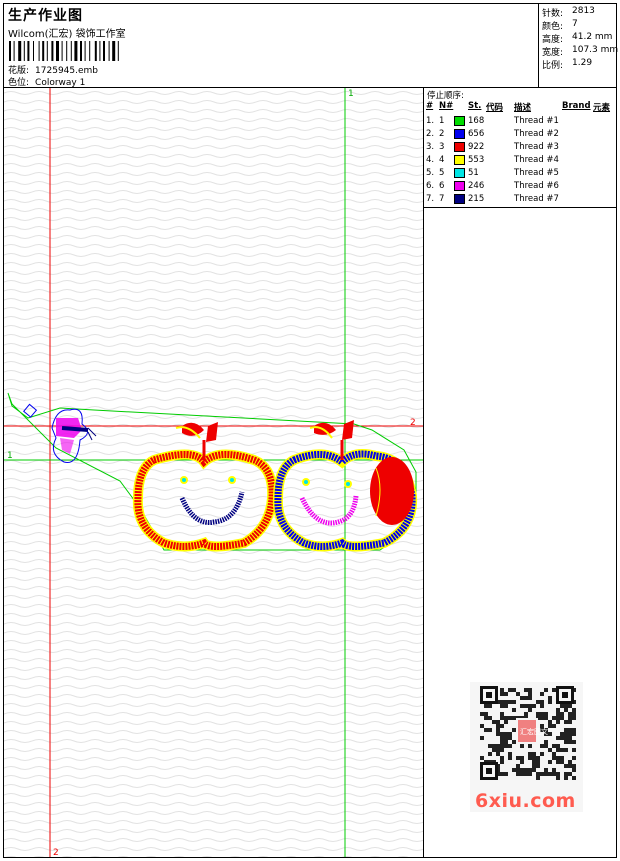 Image resolution: width=620 pixels, height=861 pixels. What do you see at coordinates (575, 24) in the screenshot?
I see `stat-value: 7` at bounding box center [575, 24].